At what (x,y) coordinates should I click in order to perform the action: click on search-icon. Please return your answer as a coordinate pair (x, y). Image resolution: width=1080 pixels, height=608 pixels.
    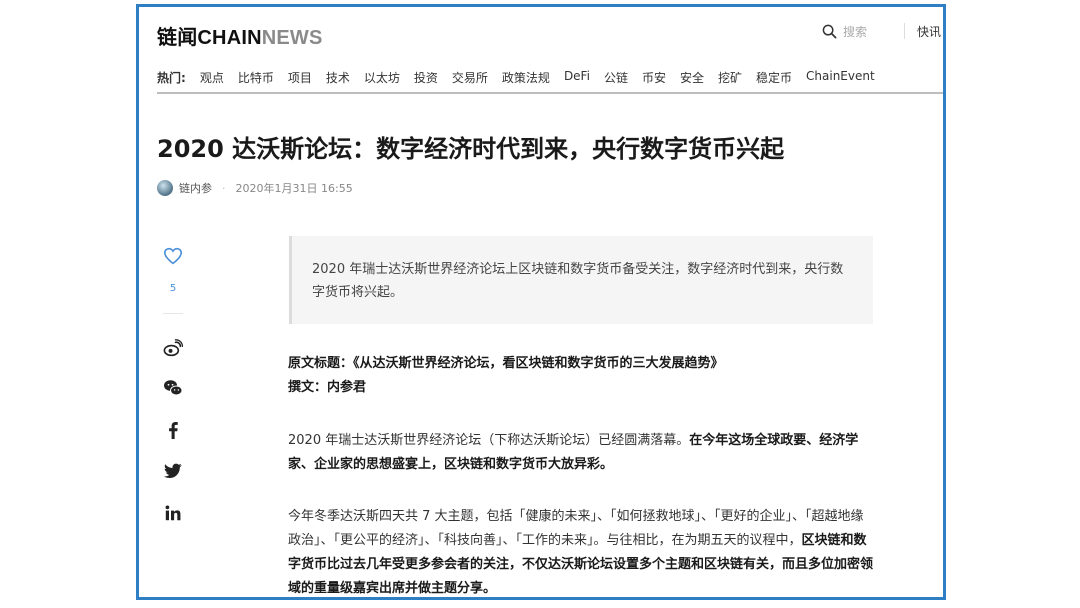
    Looking at the image, I should click on (829, 31).